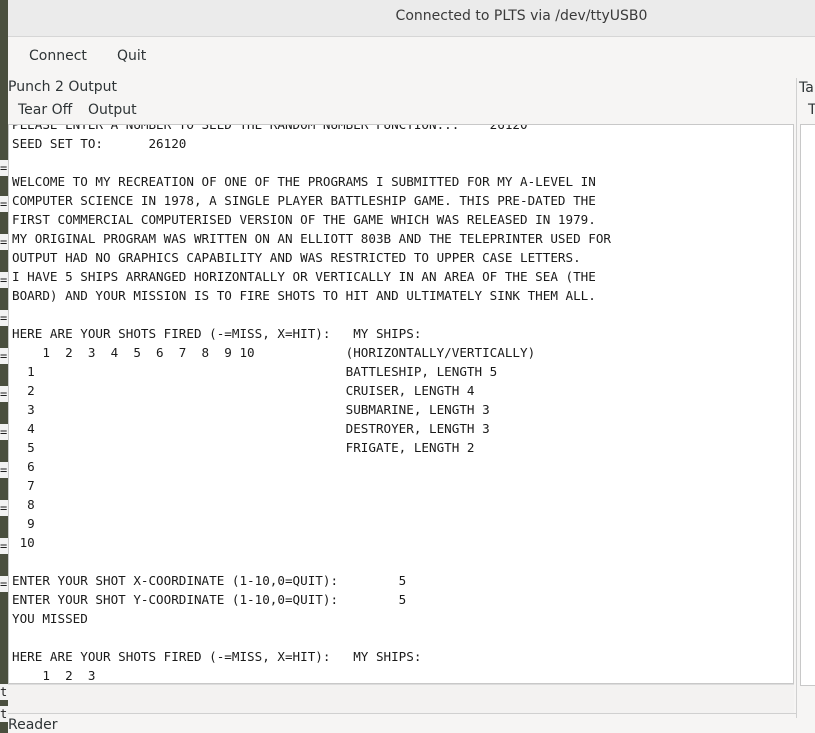  Describe the element at coordinates (50, 618) in the screenshot. I see `terminal-line: YOU MISSED` at that location.